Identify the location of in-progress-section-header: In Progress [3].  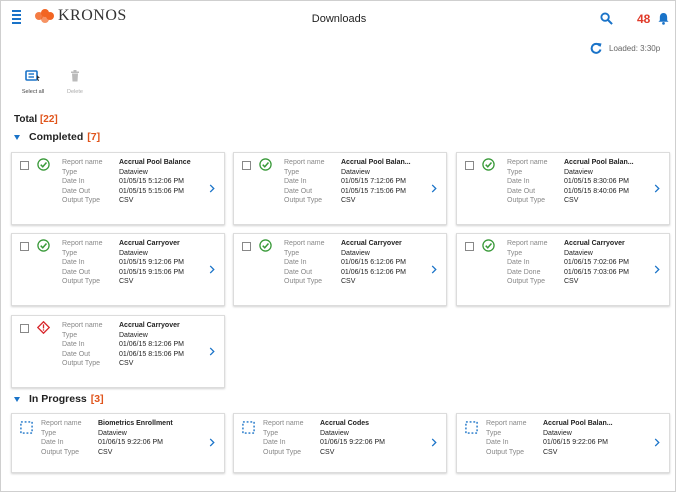
(59, 399).